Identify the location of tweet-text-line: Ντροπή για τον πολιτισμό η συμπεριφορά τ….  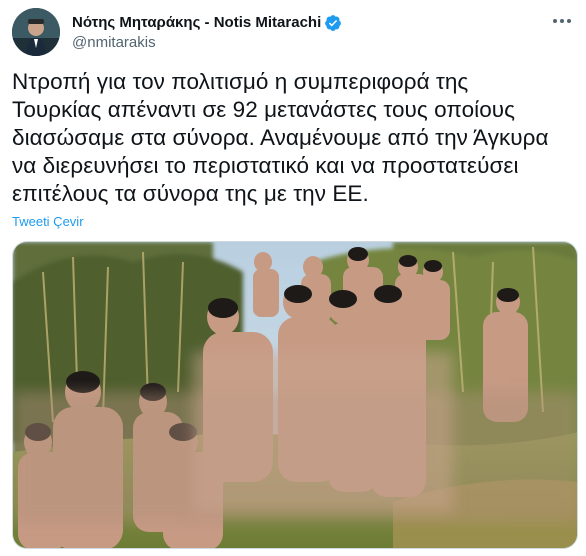
(240, 81).